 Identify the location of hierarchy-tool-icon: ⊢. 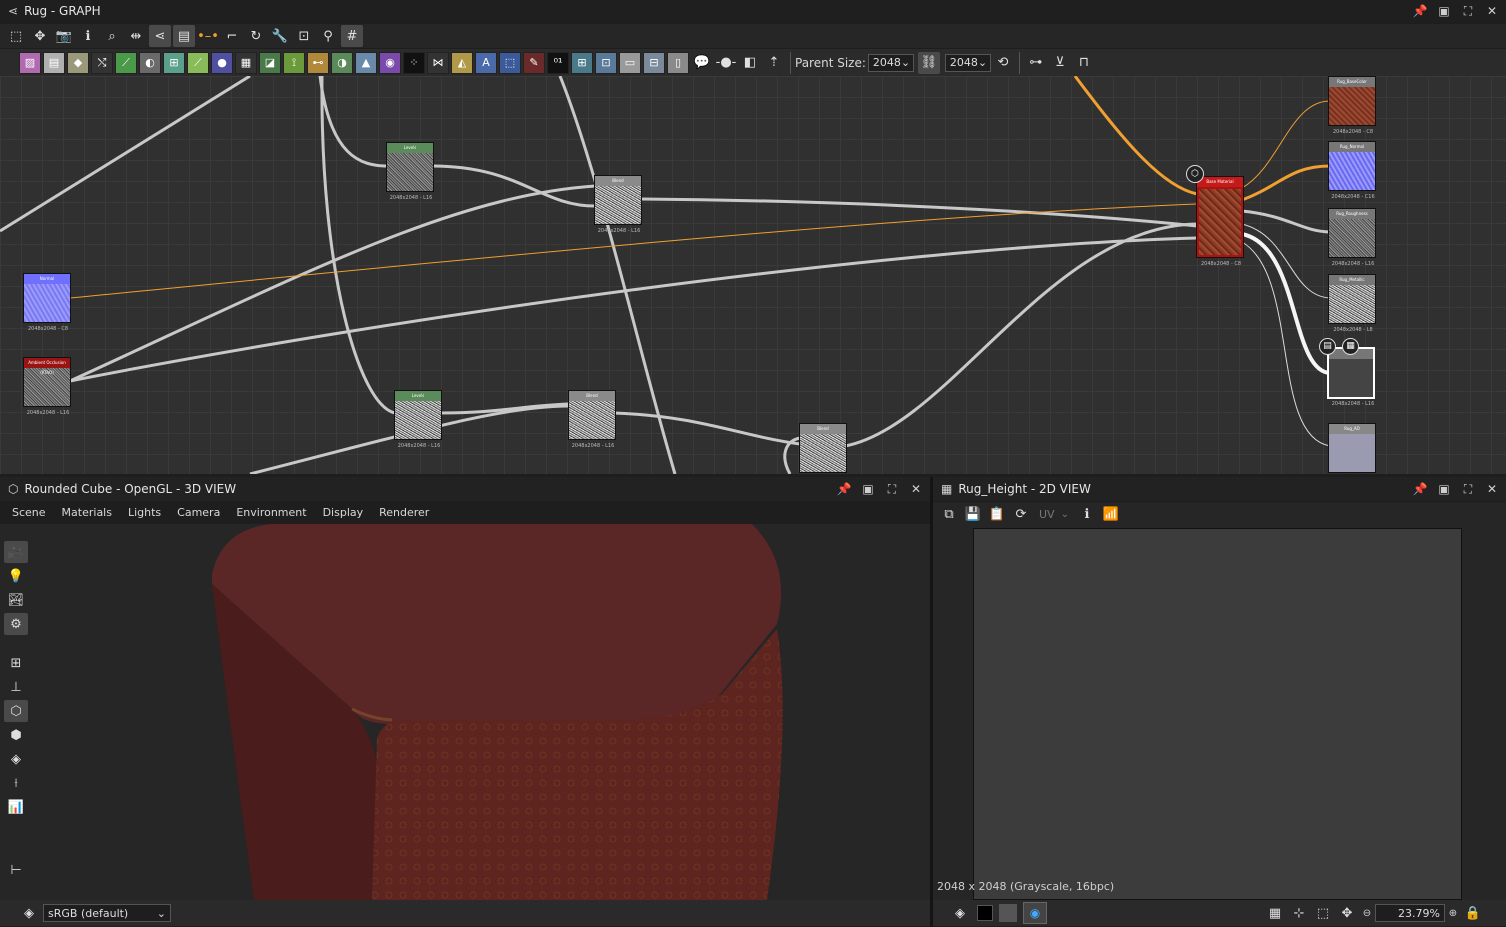
(16, 870).